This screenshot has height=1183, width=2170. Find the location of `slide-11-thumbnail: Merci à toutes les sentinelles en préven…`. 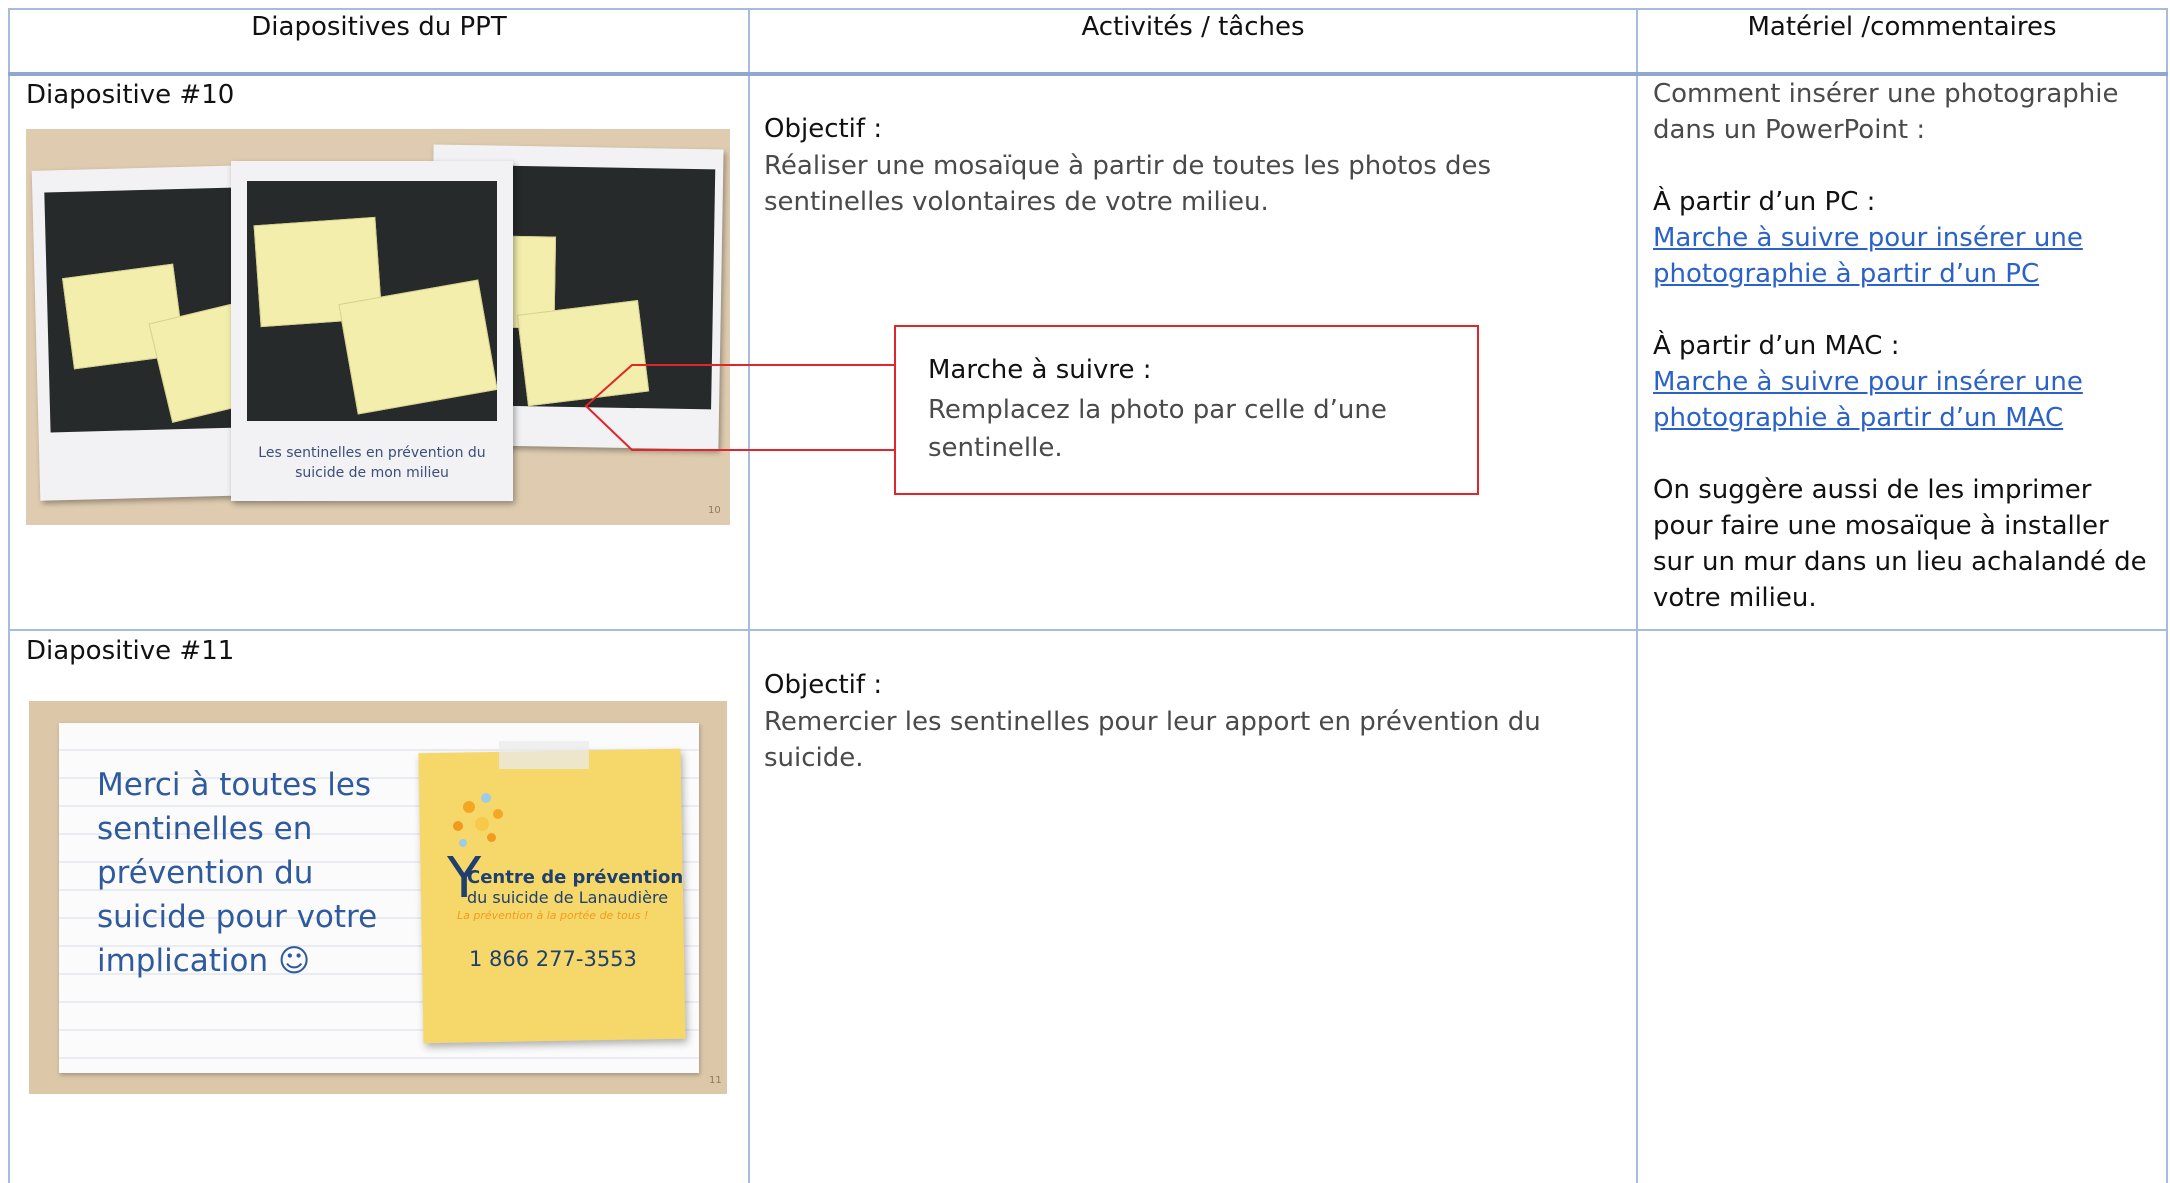

slide-11-thumbnail: Merci à toutes les sentinelles en préven… is located at coordinates (378, 897).